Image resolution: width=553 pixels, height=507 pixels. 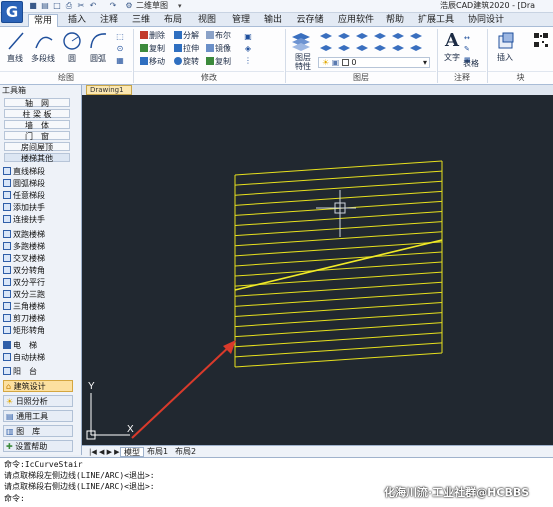 I want to click on stretch-label: 拉伸, so click(x=191, y=48).